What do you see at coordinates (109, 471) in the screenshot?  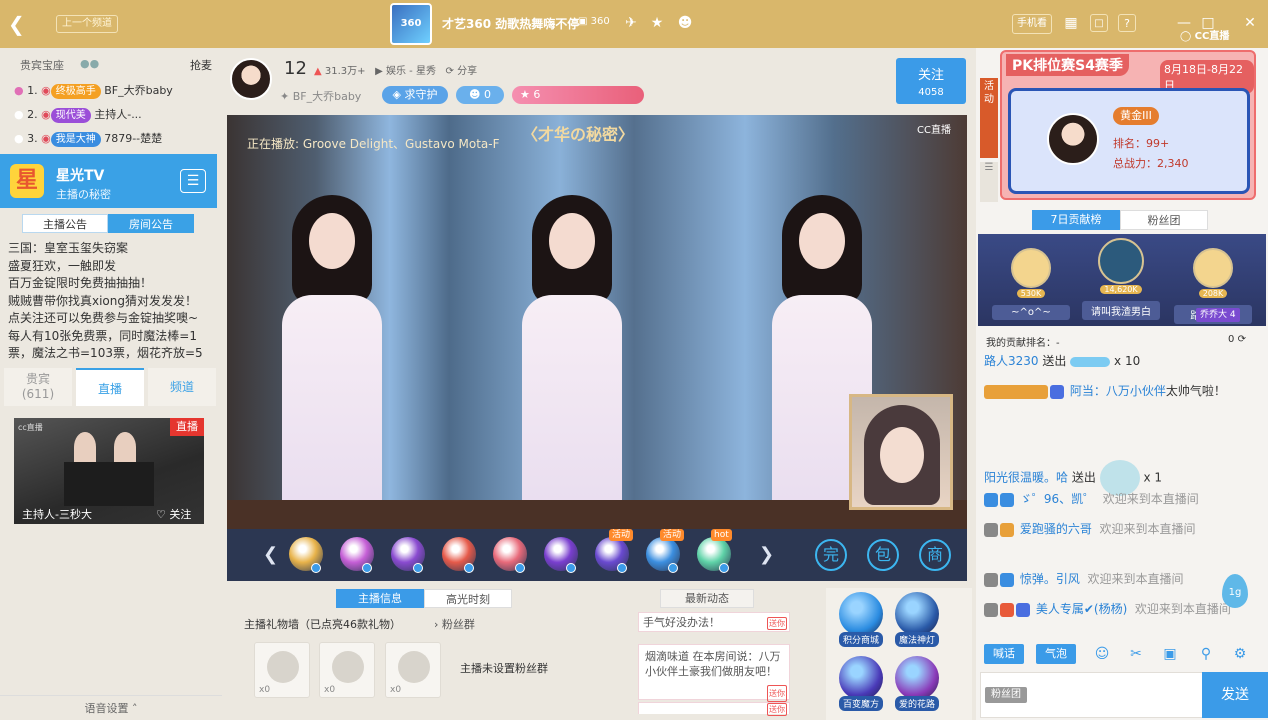 I see `live-thumbnail: cc直播 直播 主持人-三秒大 ♡ 关注` at bounding box center [109, 471].